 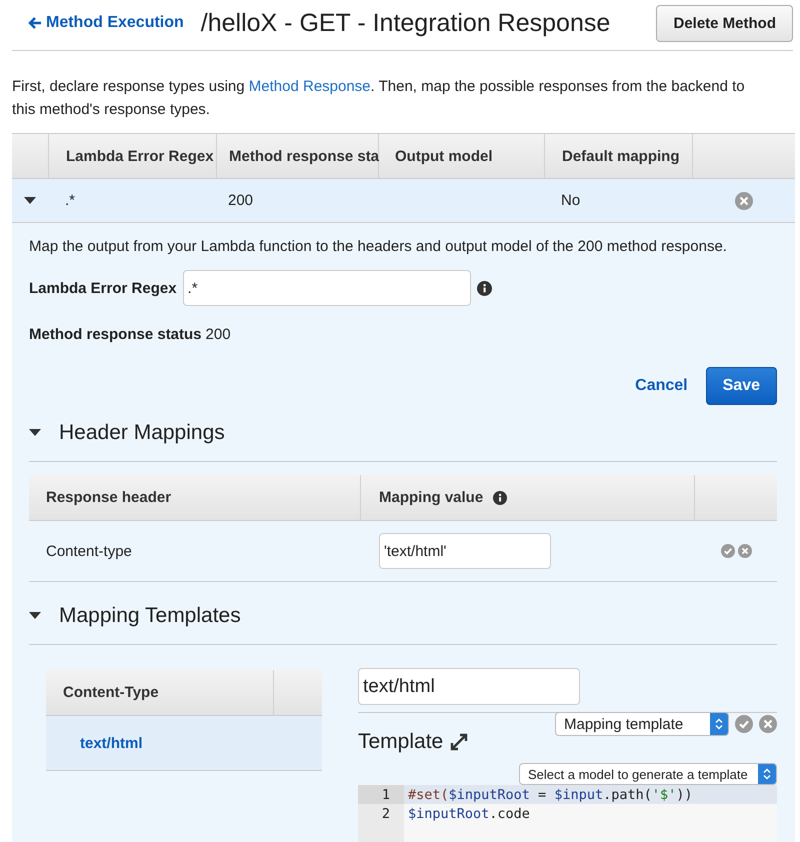 What do you see at coordinates (465, 551) in the screenshot?
I see `mapping-value-input: 'text/html'` at bounding box center [465, 551].